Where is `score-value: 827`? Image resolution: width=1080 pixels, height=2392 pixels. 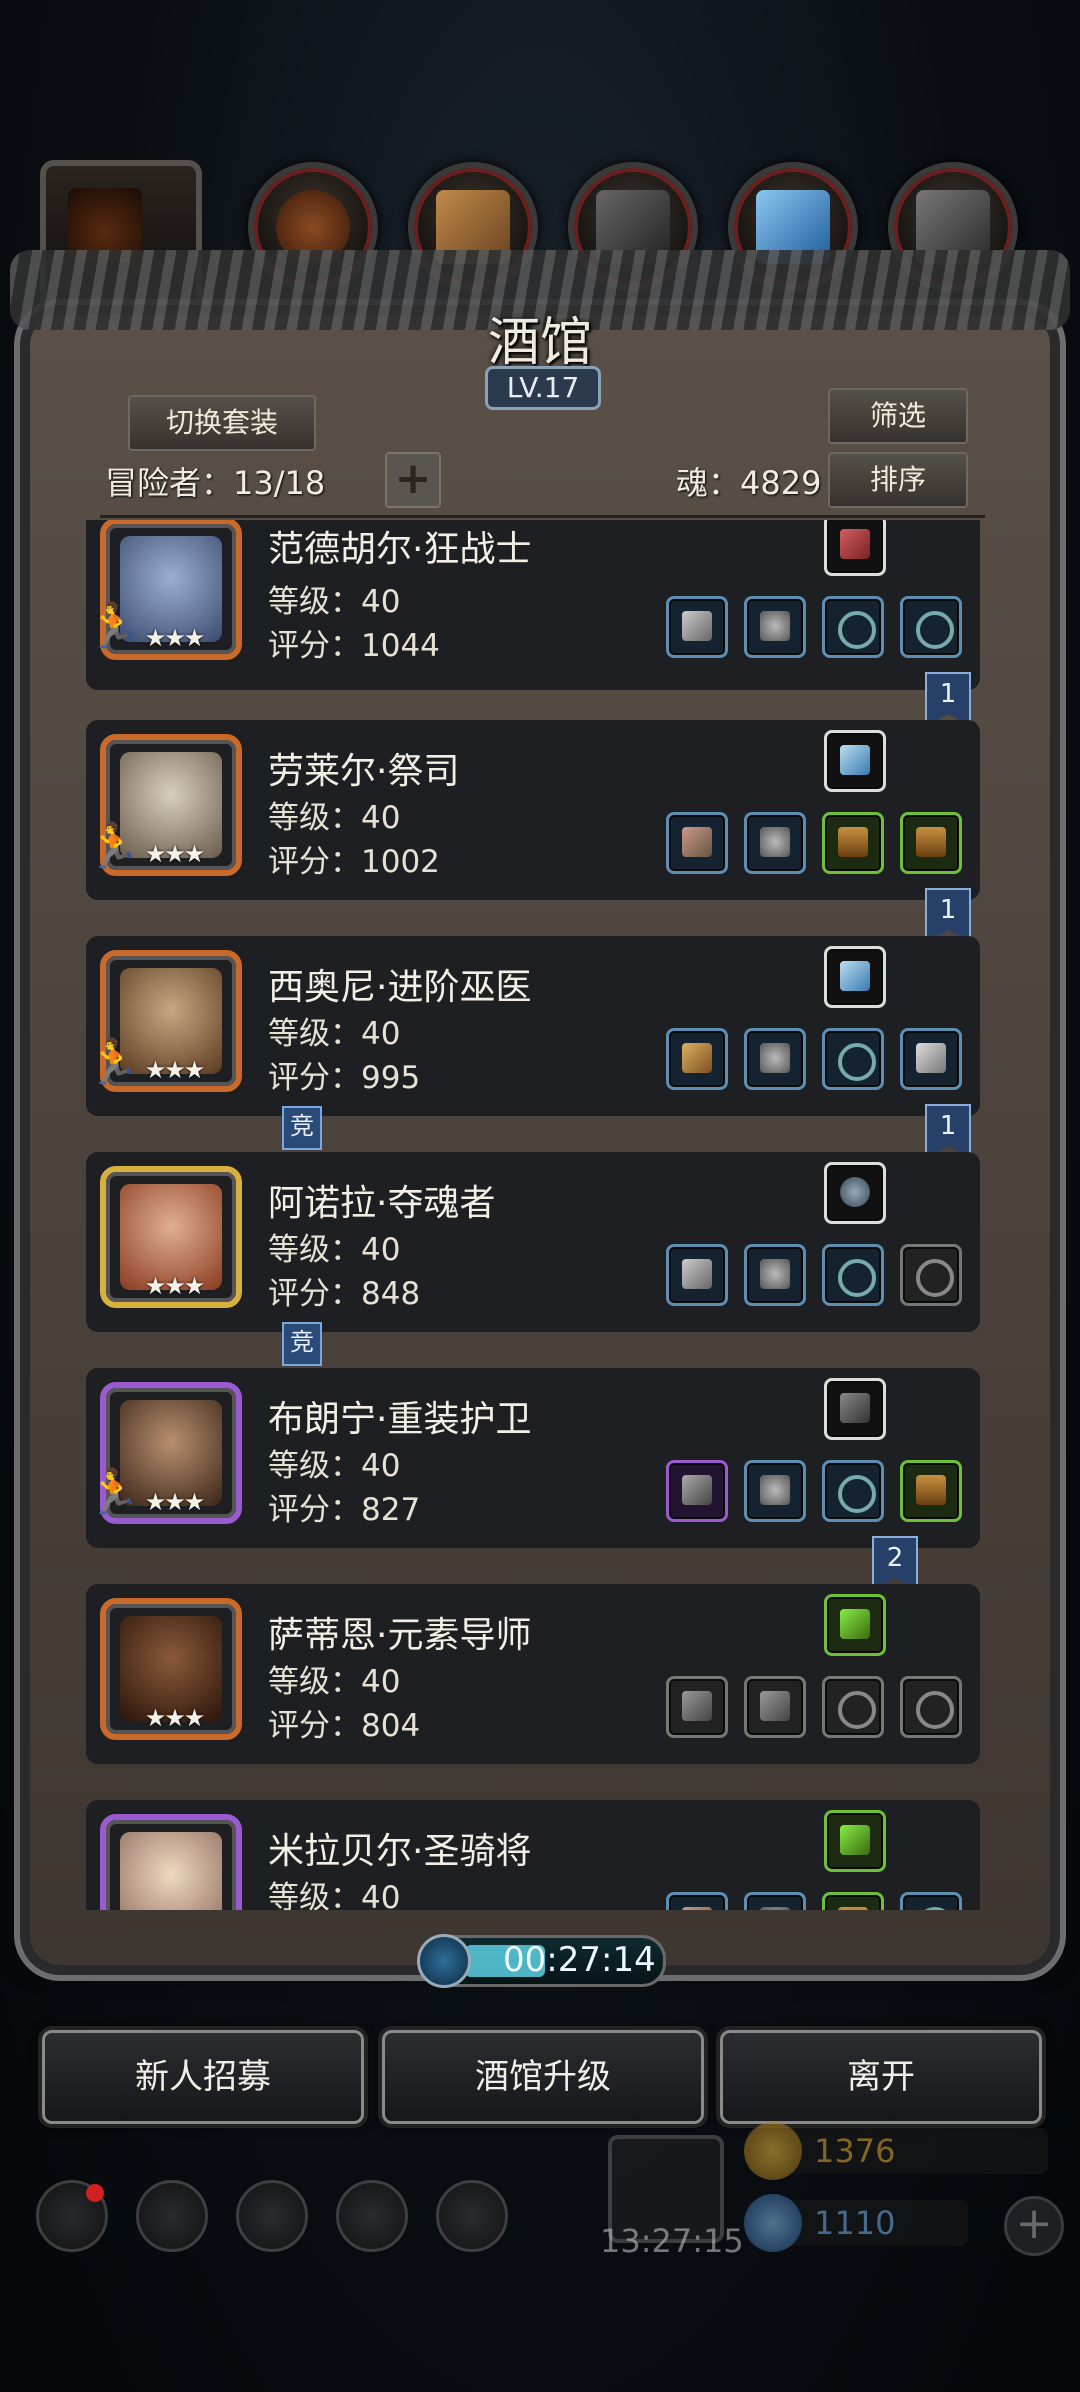
score-value: 827 is located at coordinates (391, 1510).